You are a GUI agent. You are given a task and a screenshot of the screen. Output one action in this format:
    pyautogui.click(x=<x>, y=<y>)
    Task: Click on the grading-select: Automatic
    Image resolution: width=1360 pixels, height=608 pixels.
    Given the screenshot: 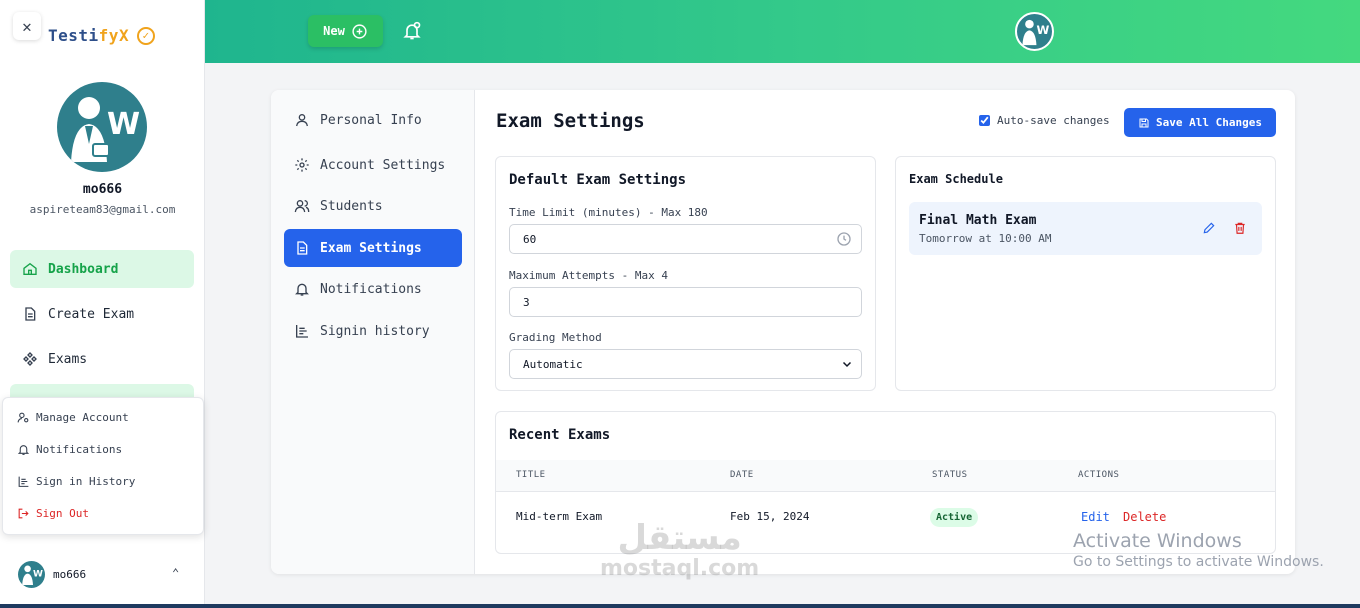 What is the action you would take?
    pyautogui.click(x=685, y=364)
    